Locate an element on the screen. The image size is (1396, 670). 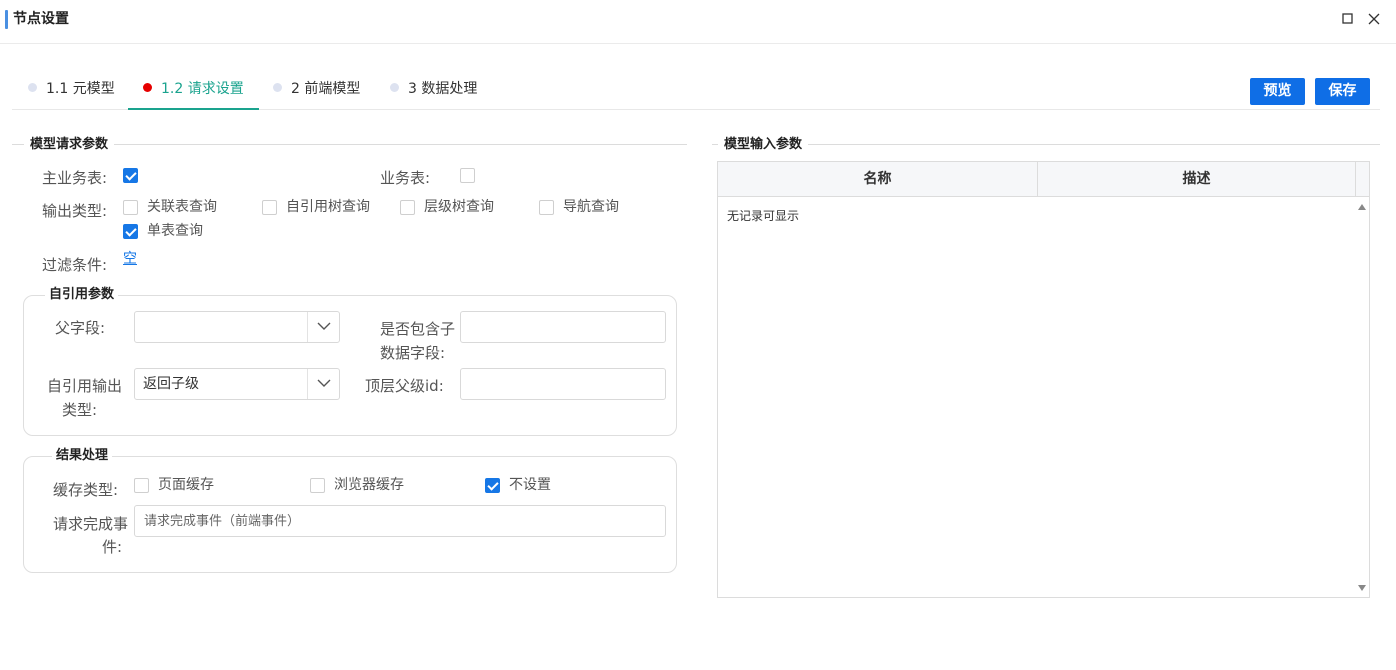
section-divider is located at coordinates (1046, 144).